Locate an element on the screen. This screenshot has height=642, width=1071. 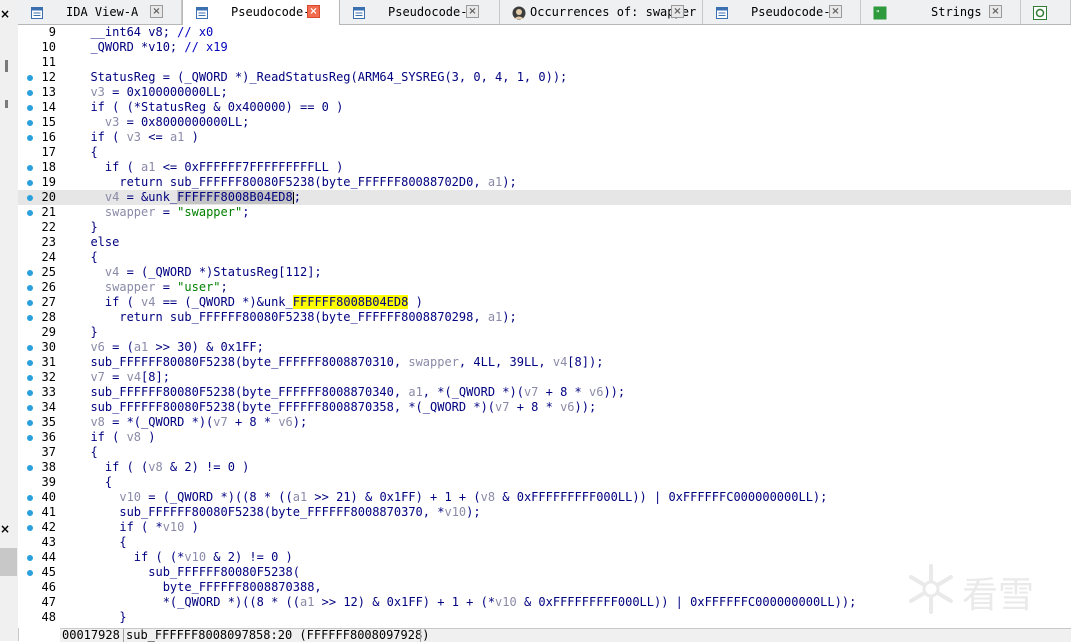
tab-label: IDA View-A is located at coordinates (102, 12).